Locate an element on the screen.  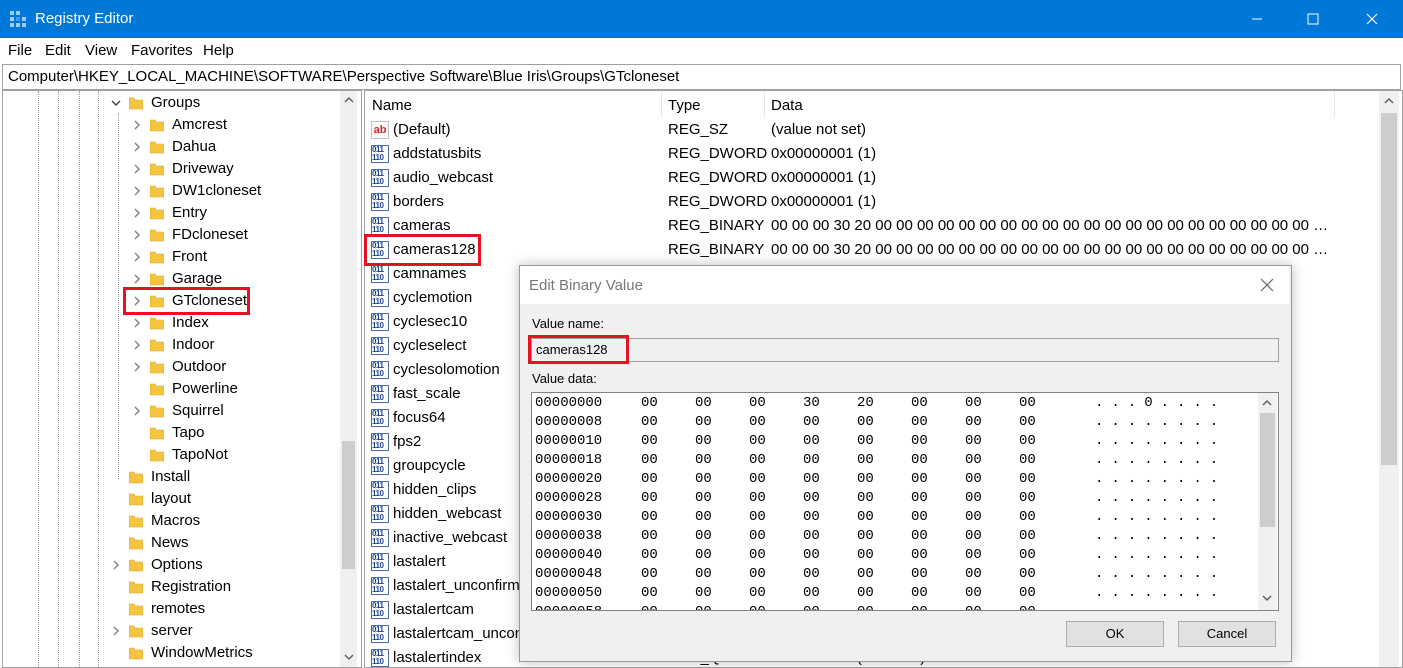
tree-item: server is located at coordinates (221, 631).